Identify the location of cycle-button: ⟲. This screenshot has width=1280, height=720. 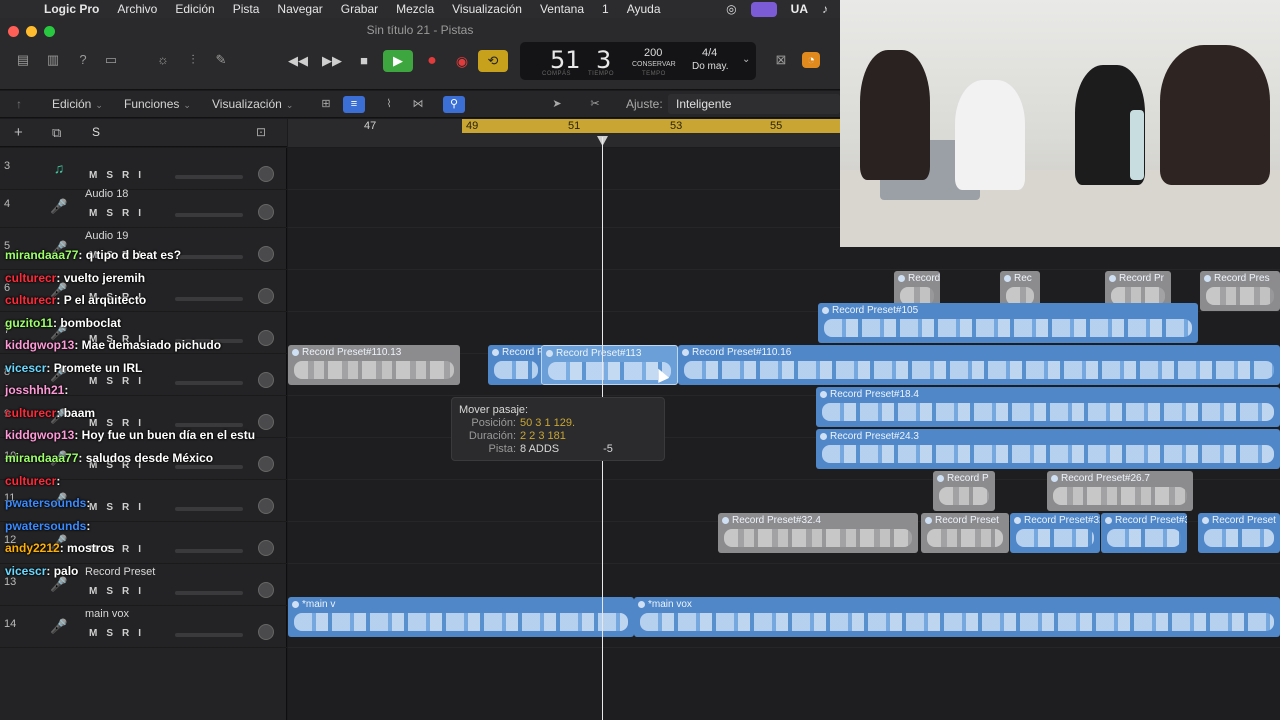
(493, 61).